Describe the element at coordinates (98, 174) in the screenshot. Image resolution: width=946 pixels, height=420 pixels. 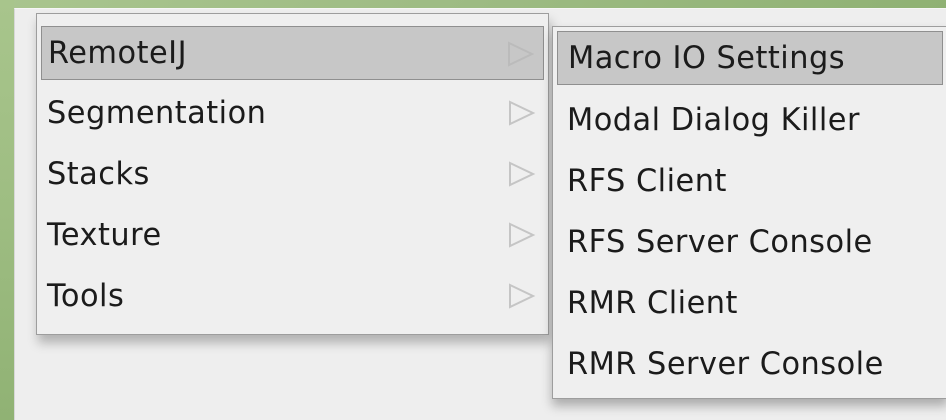
I see `menu-item-label: Stacks` at that location.